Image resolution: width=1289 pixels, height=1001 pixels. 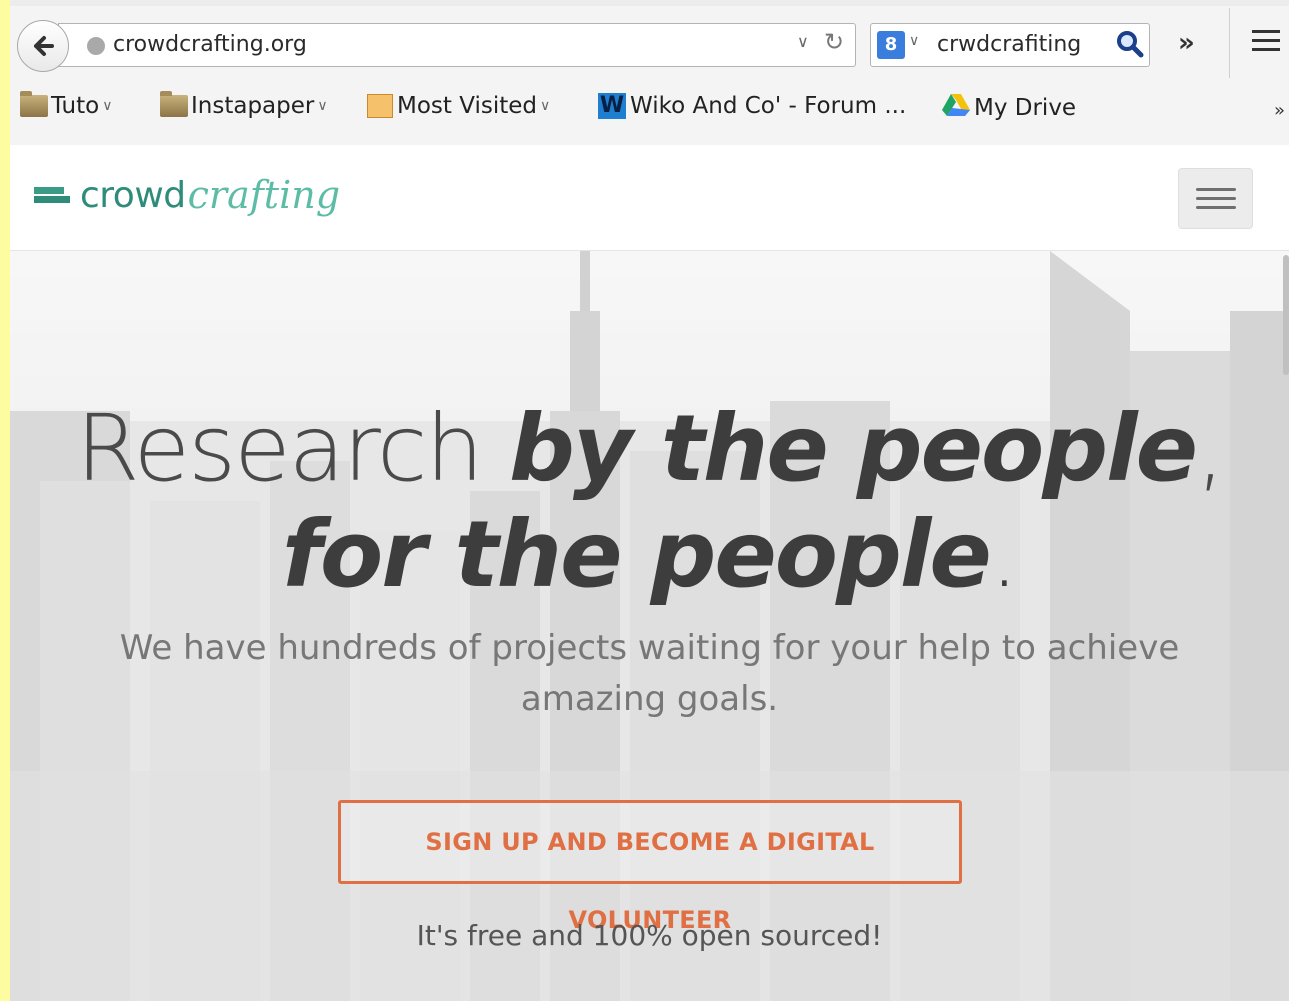 I want to click on bookmark-label: Instapaper, so click(x=253, y=106).